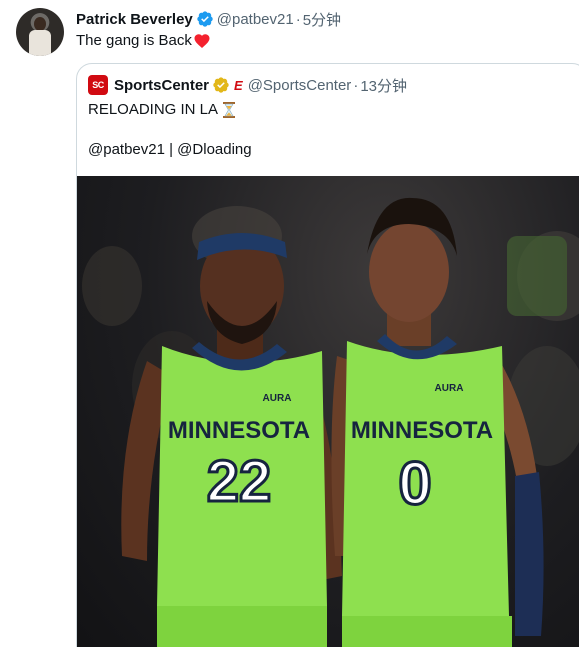 This screenshot has width=579, height=647. What do you see at coordinates (239, 430) in the screenshot?
I see `left-jersey-text: MINNESOTA` at bounding box center [239, 430].